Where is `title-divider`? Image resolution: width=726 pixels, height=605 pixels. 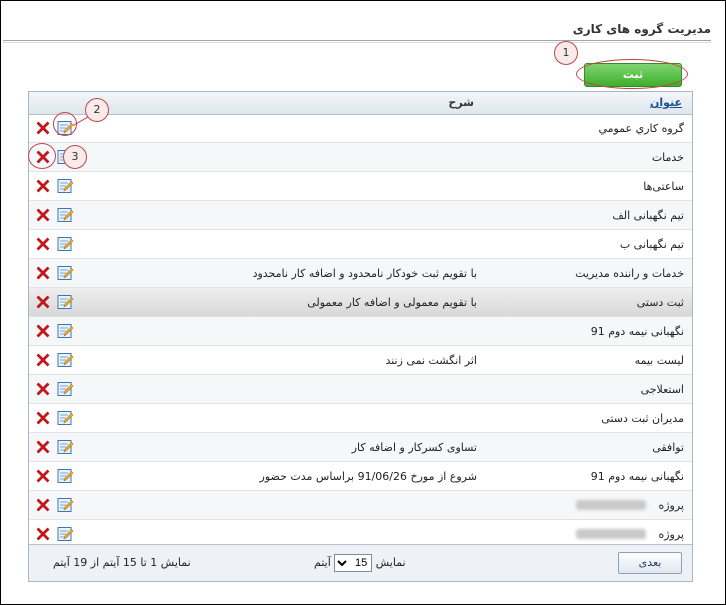 title-divider is located at coordinates (357, 40).